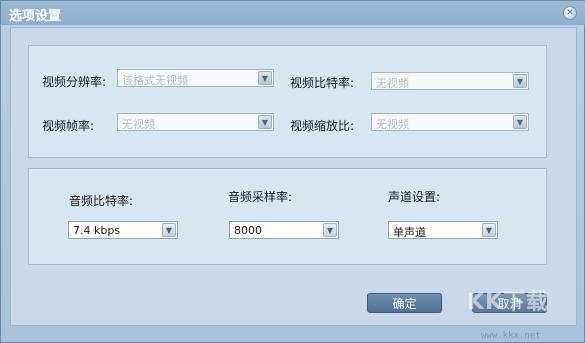  Describe the element at coordinates (138, 124) in the screenshot. I see `video-framerate-value: 无视频` at that location.